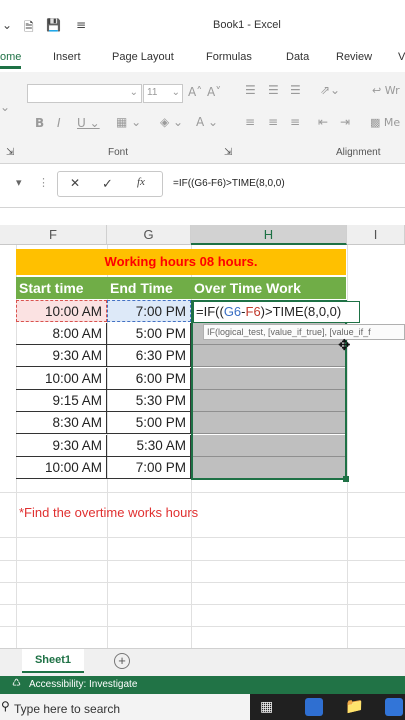  Describe the element at coordinates (149, 379) in the screenshot. I see `cell-end-time: 6:00 PM` at that location.